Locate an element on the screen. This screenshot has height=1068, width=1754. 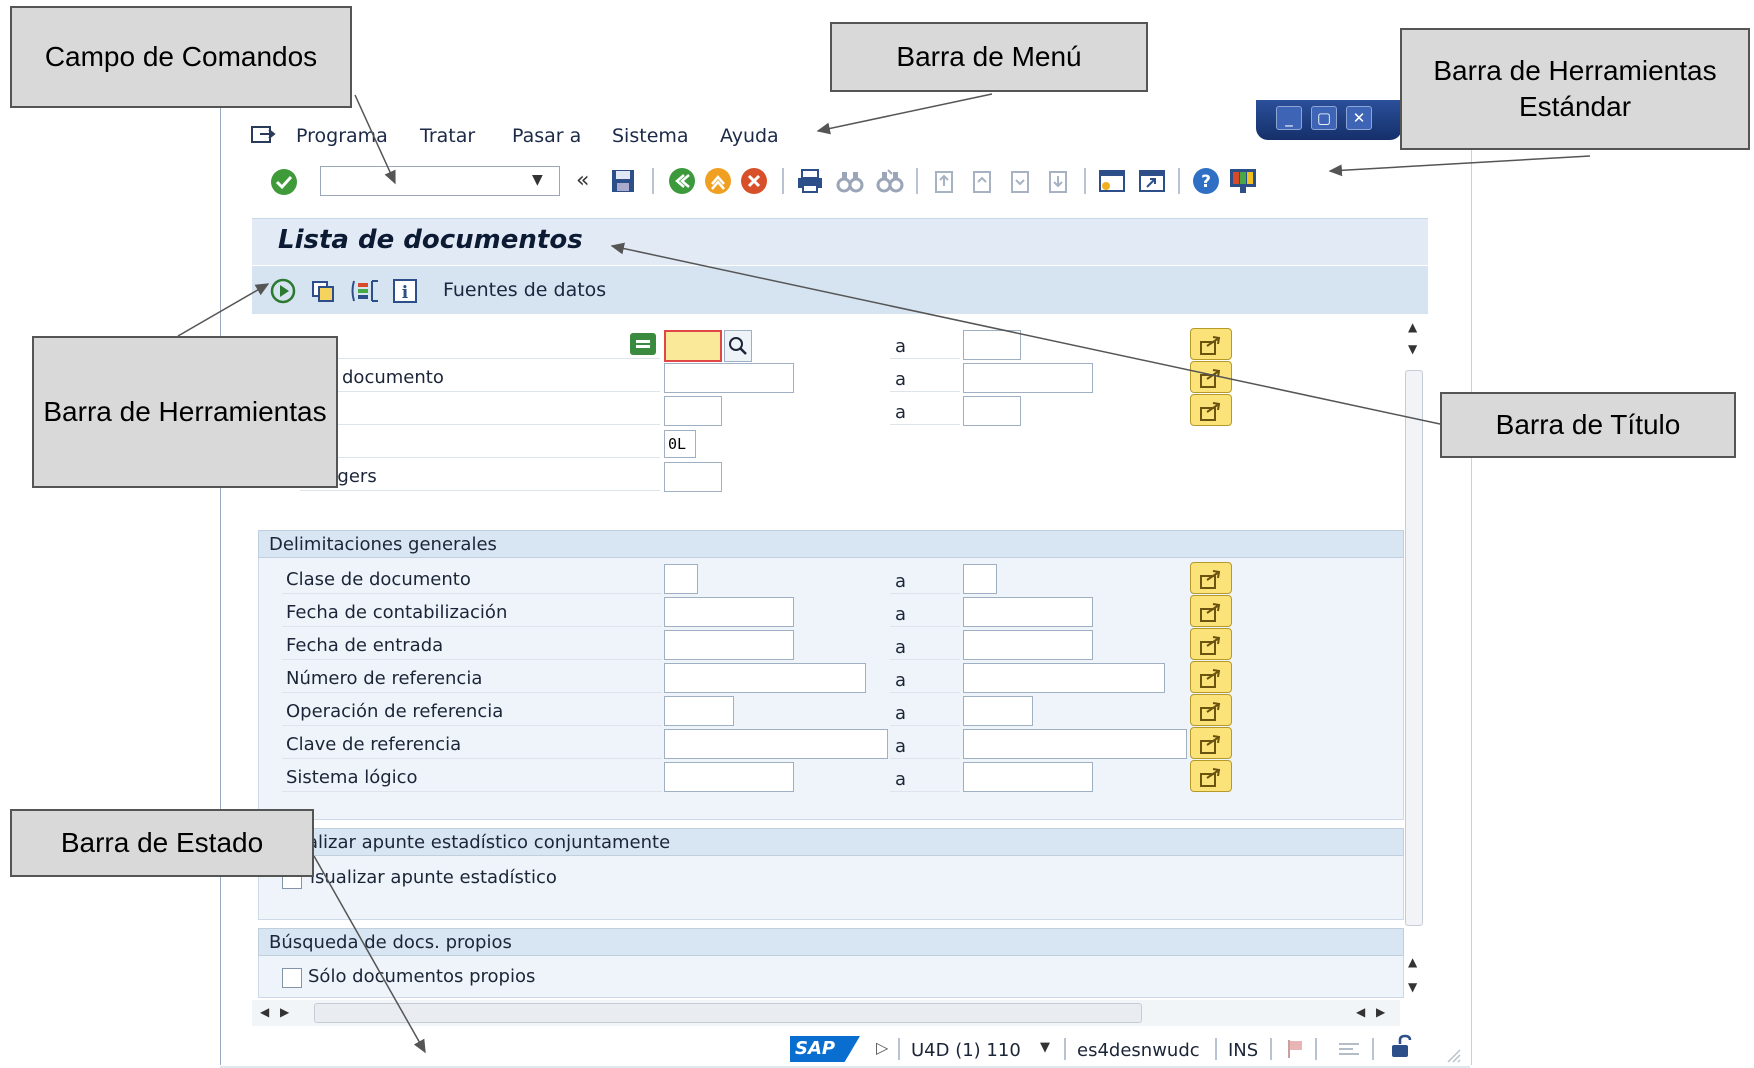
callout-toolbar: Barra de Herramientas is located at coordinates (185, 412).